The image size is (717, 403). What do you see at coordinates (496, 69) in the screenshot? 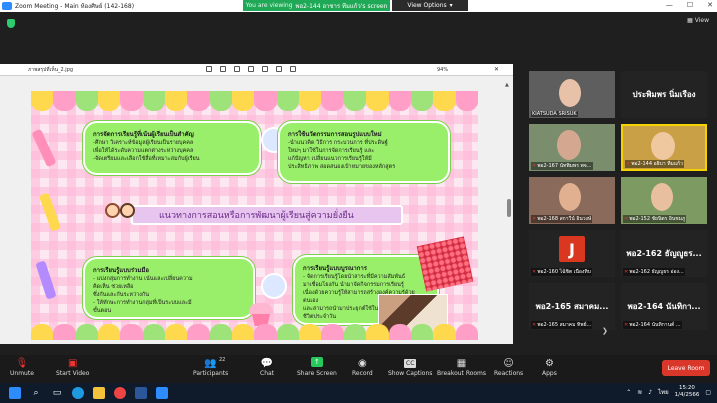
I see `viewer-close-button: ✕` at bounding box center [496, 69].